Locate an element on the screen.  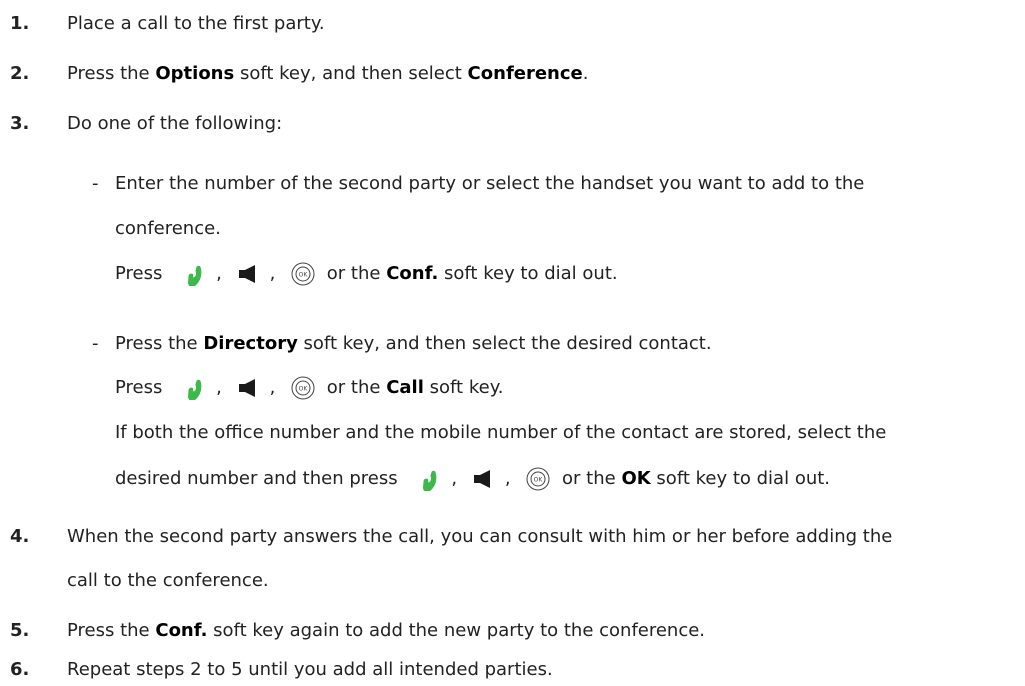
step-4-line-2: call to the conference. is located at coordinates (168, 580).